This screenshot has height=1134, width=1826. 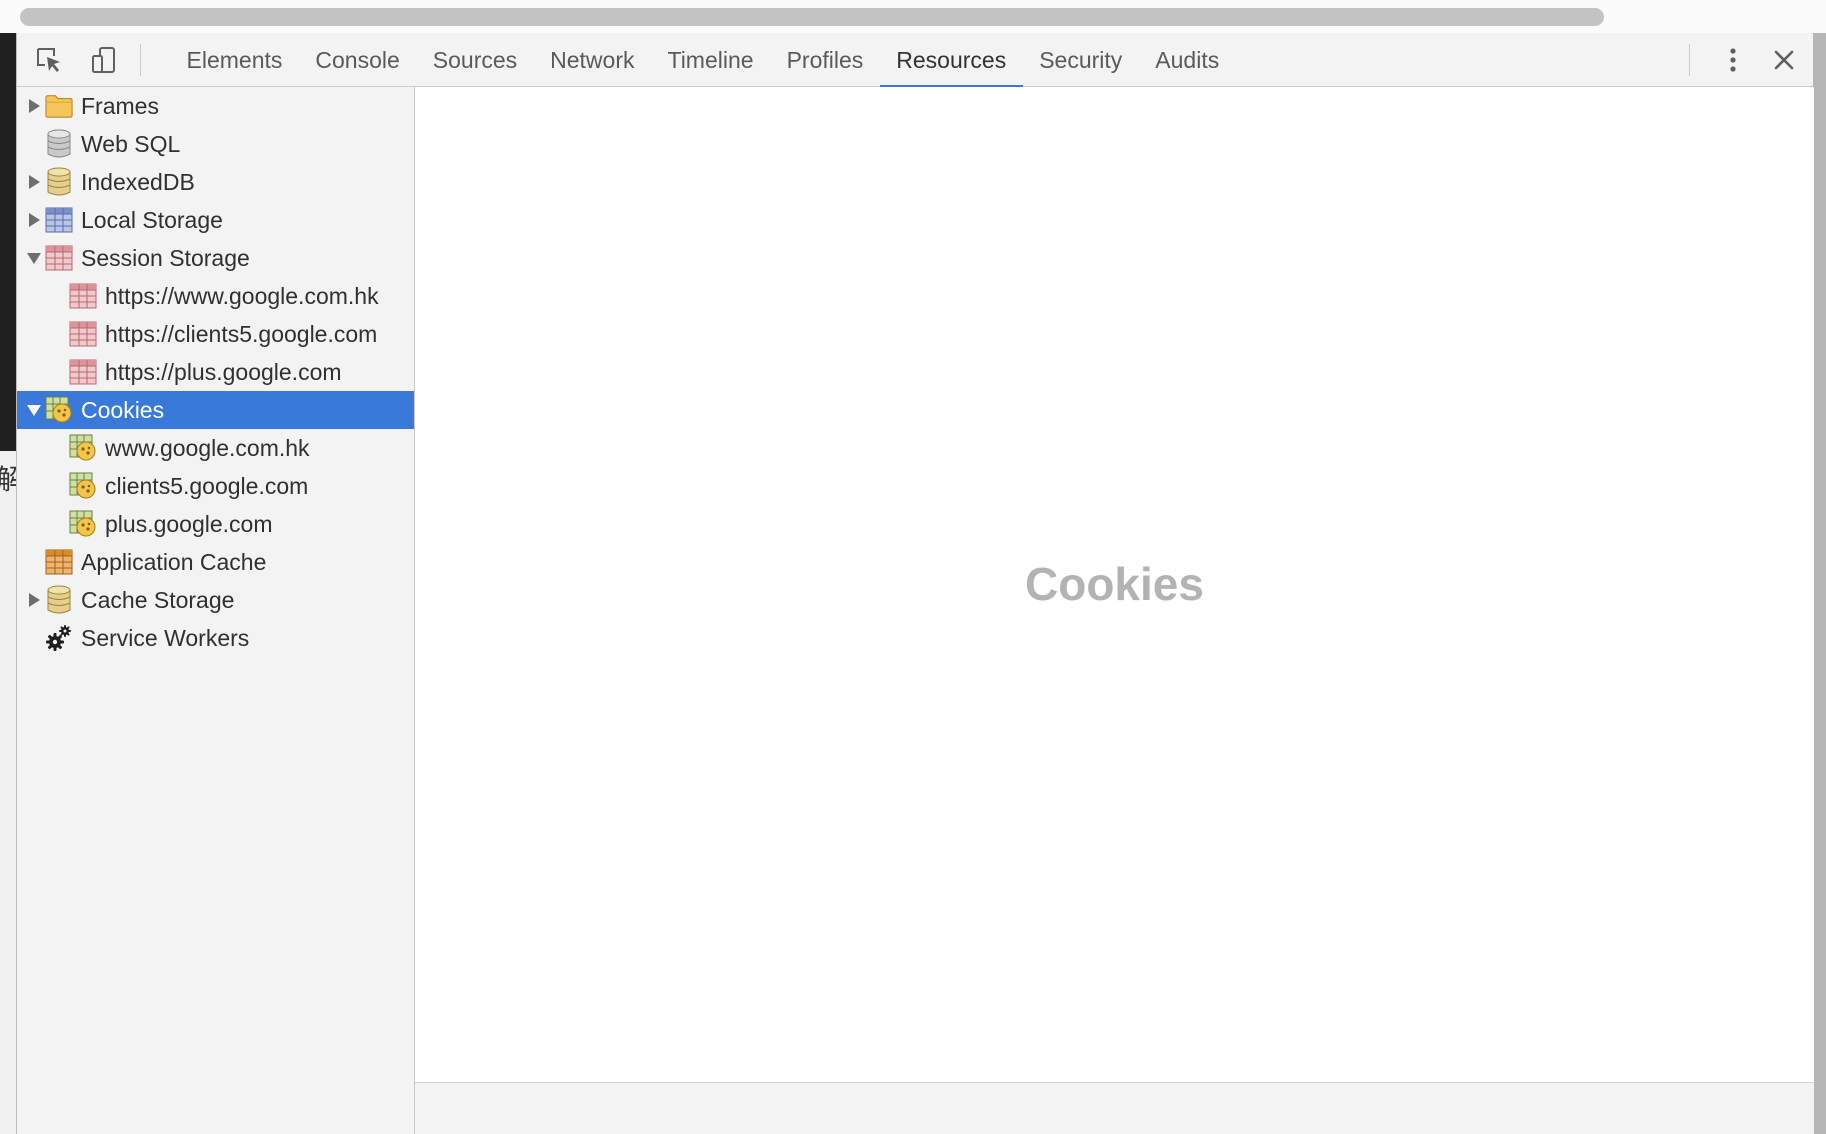 What do you see at coordinates (140, 60) in the screenshot?
I see `toolbar-divider` at bounding box center [140, 60].